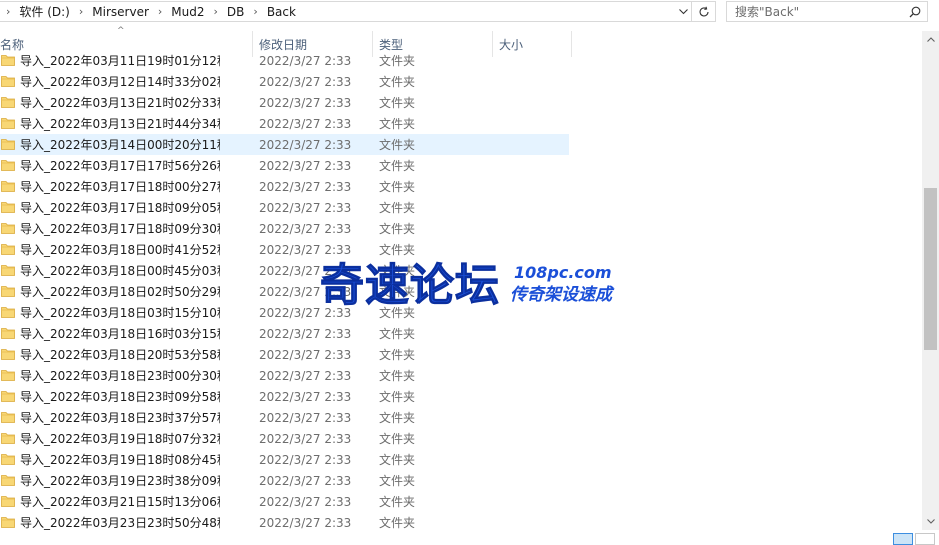  Describe the element at coordinates (812, 11) in the screenshot. I see `search-input` at that location.